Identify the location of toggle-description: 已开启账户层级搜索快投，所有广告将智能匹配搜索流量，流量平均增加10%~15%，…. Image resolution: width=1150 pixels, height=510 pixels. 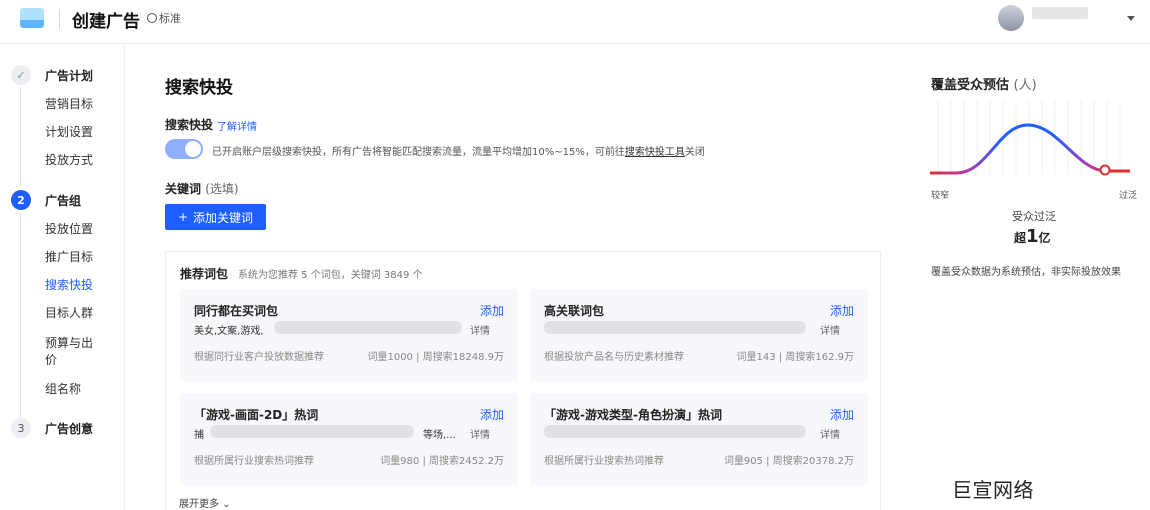
(458, 150).